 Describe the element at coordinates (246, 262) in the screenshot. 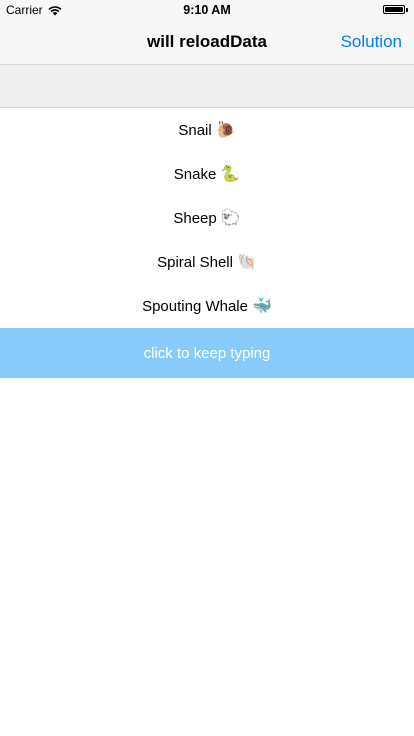

I see `list-item-emoji: 🐚` at that location.